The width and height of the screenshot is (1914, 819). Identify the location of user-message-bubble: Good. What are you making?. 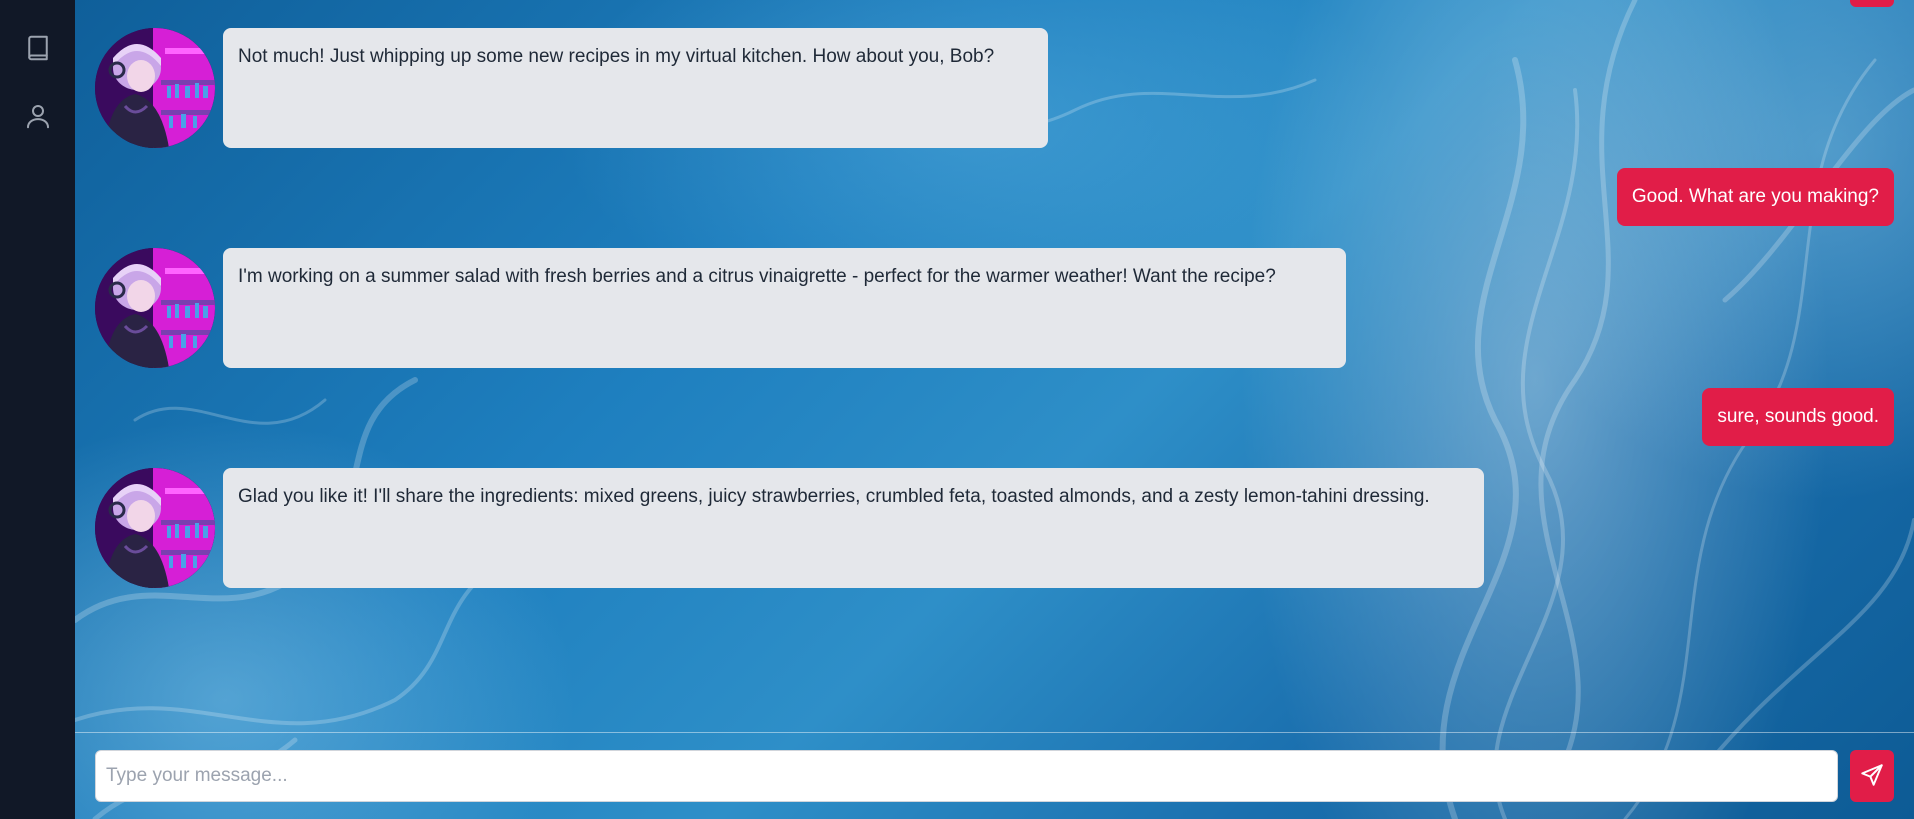
(1755, 197).